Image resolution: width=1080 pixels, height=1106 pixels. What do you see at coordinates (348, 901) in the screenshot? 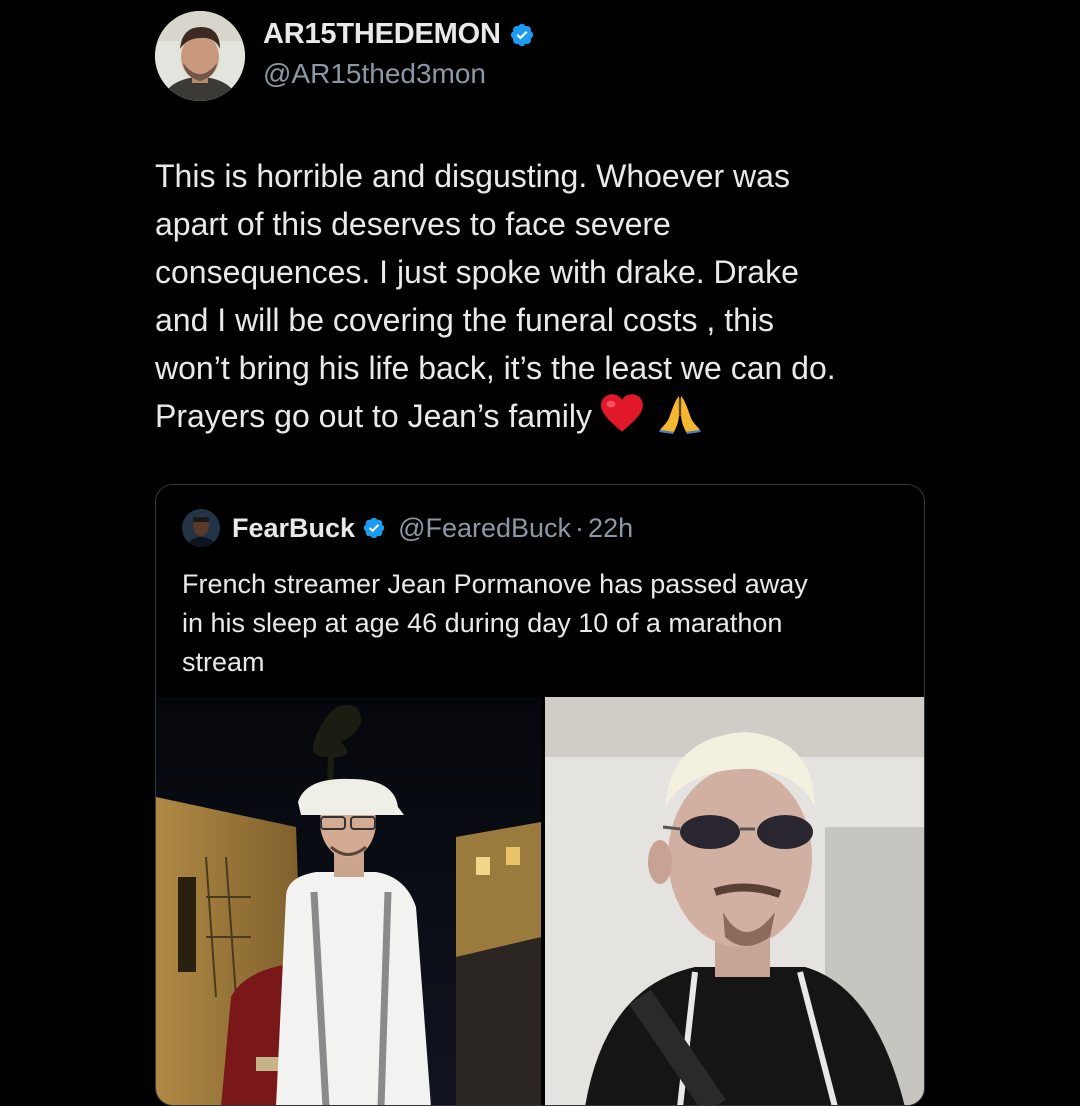
I see `photo-man-night-street` at bounding box center [348, 901].